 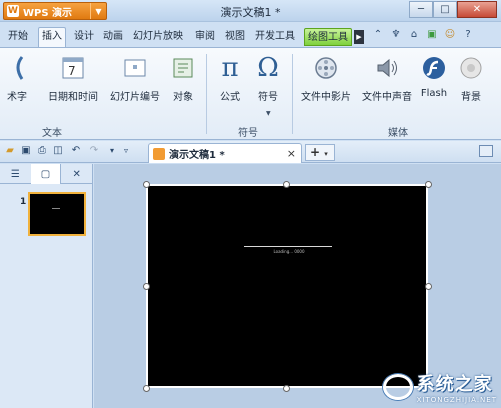 I want to click on wordart-icon, so click(x=17, y=68).